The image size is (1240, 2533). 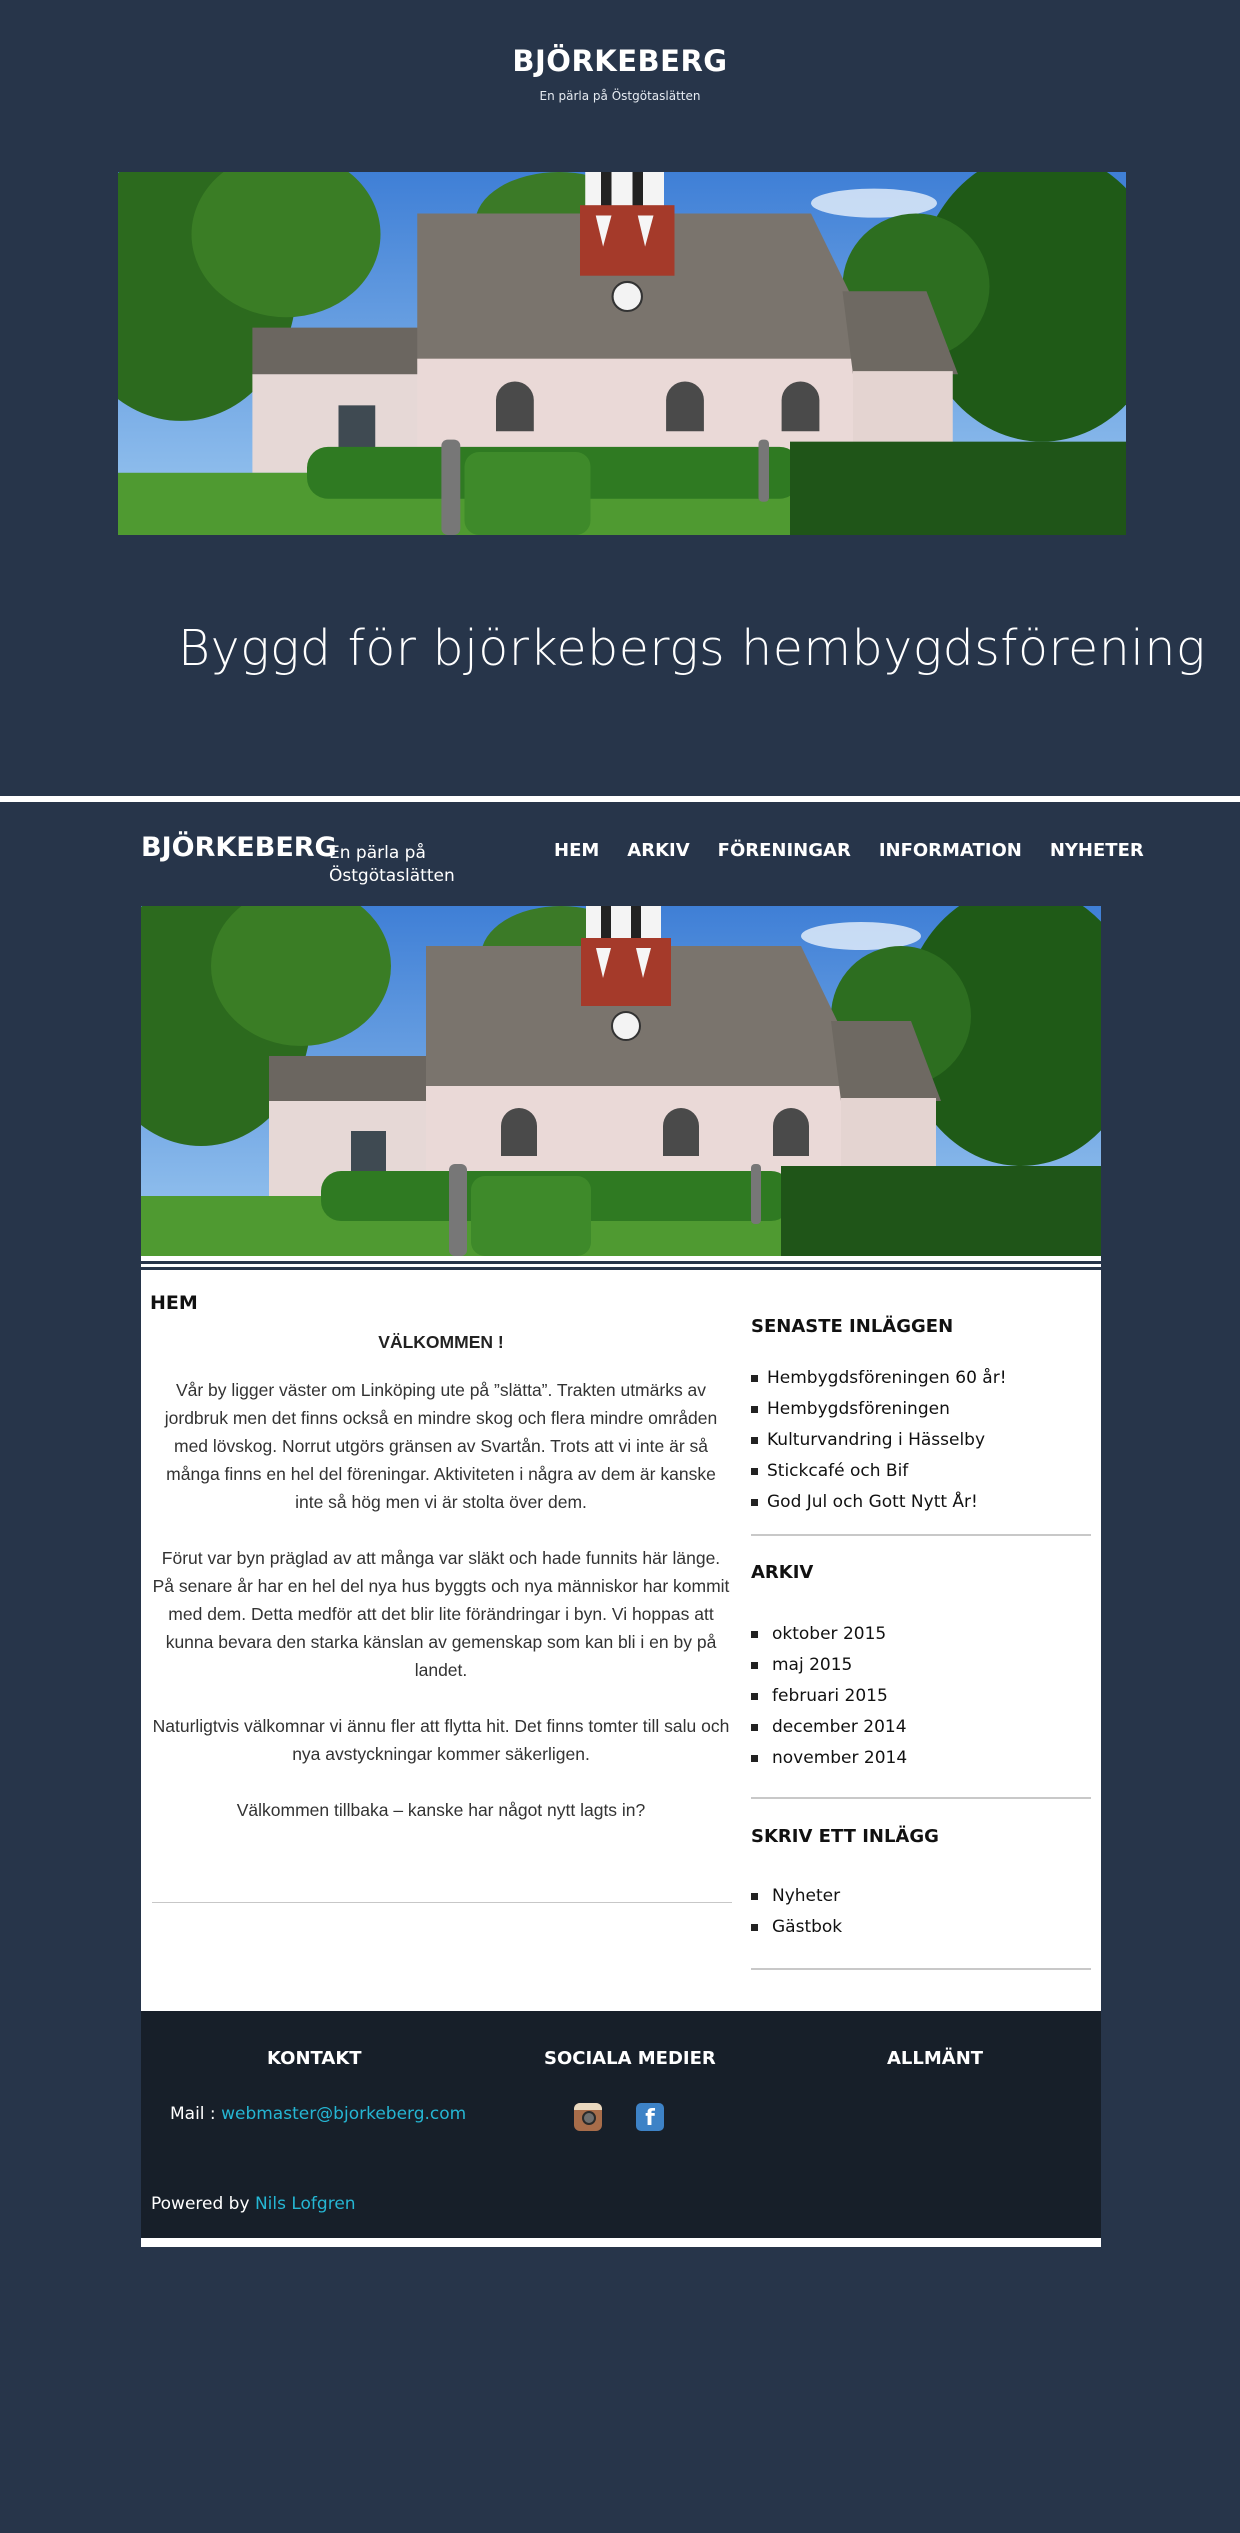 What do you see at coordinates (314, 2058) in the screenshot?
I see `footer-contact-heading: KONTAKT` at bounding box center [314, 2058].